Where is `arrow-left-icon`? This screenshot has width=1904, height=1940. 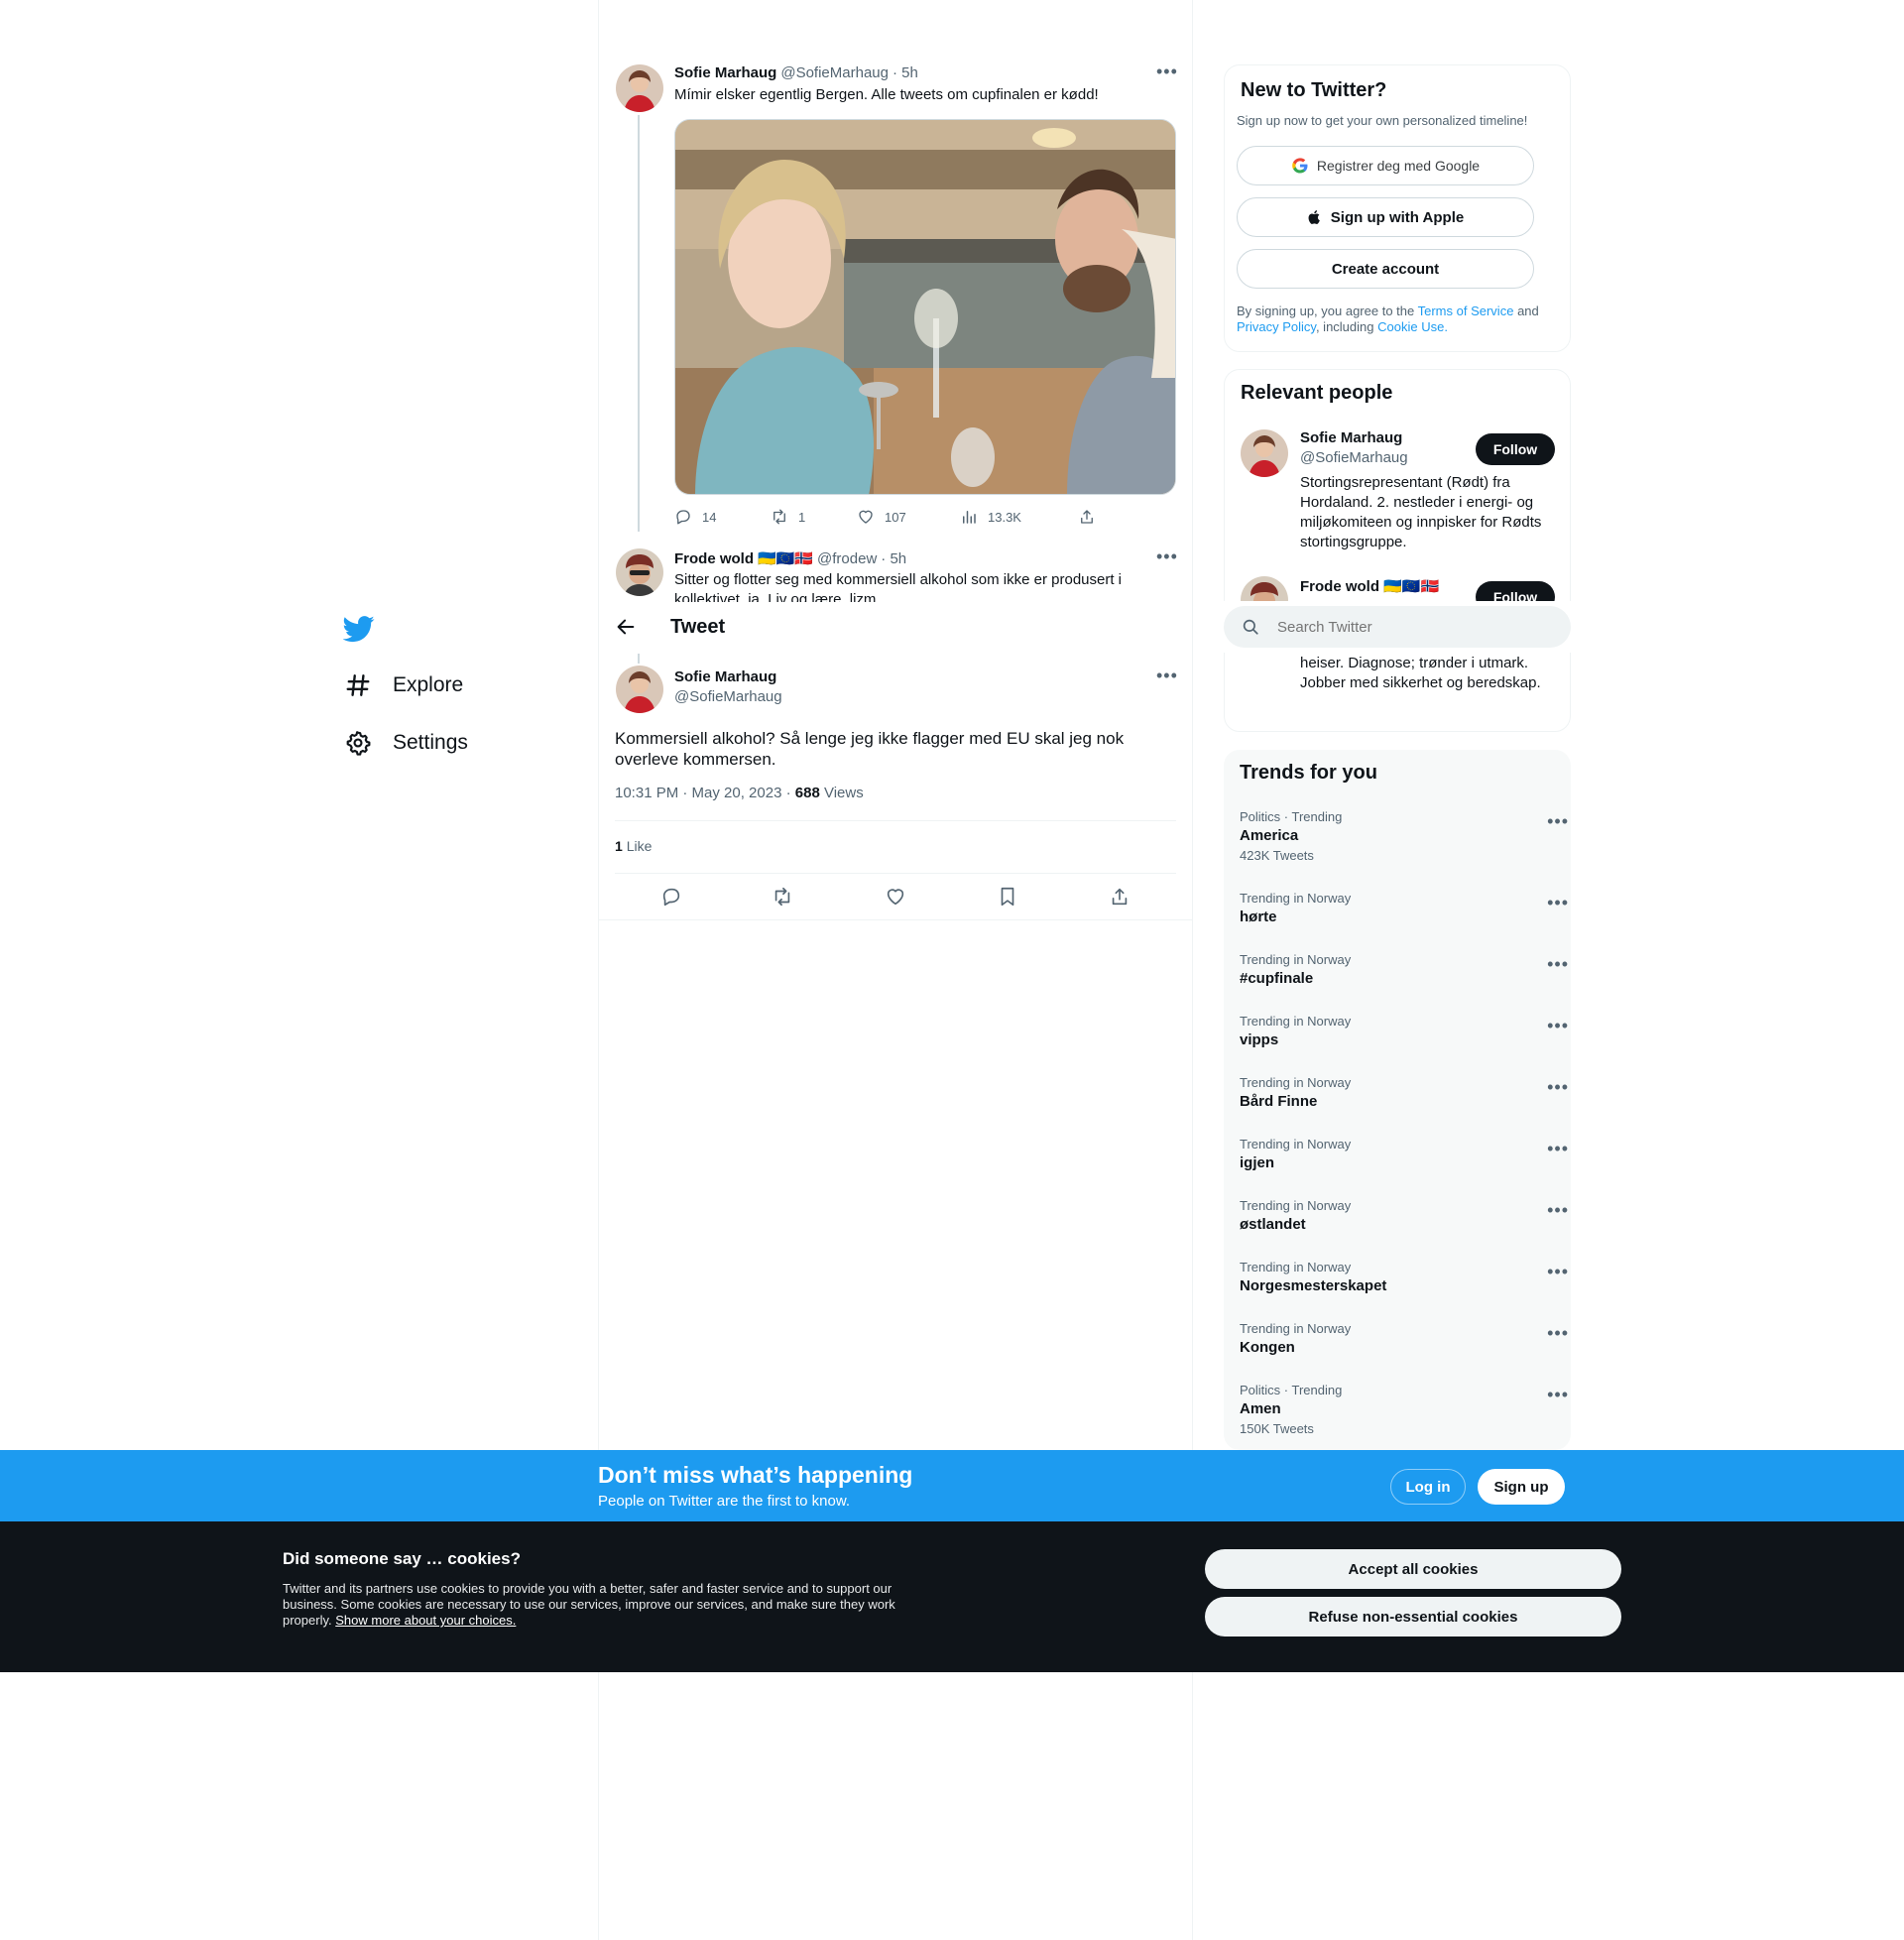 arrow-left-icon is located at coordinates (626, 627).